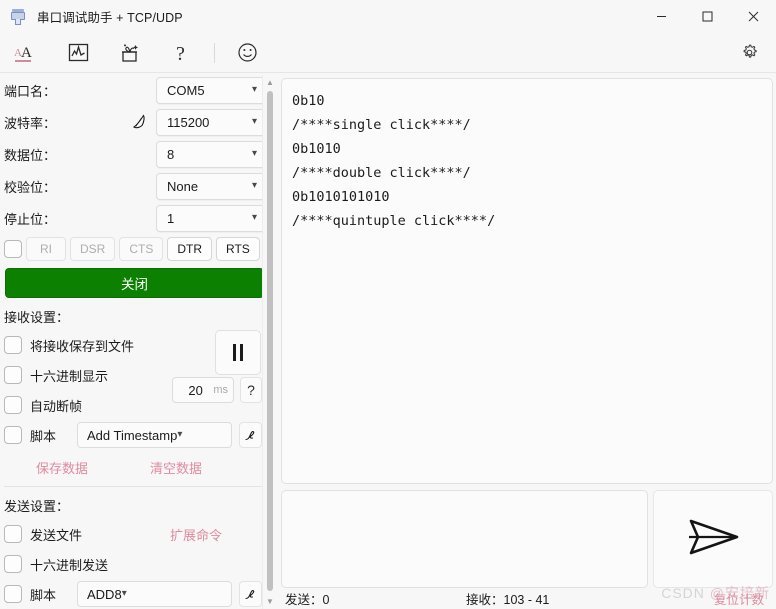 The width and height of the screenshot is (776, 609). Describe the element at coordinates (46, 249) in the screenshot. I see `signal-ri: RI` at that location.